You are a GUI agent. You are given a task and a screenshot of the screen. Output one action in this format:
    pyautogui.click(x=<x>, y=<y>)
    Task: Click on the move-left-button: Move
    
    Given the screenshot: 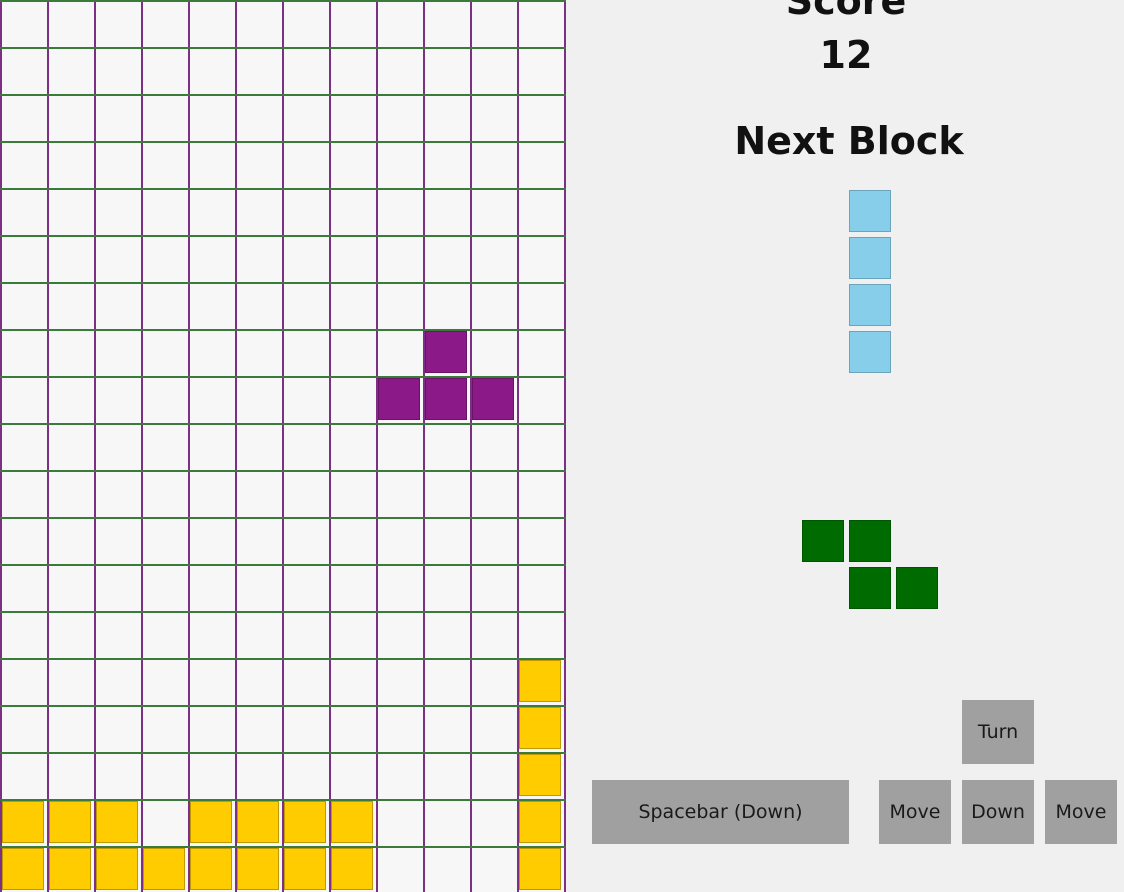 What is the action you would take?
    pyautogui.click(x=915, y=812)
    